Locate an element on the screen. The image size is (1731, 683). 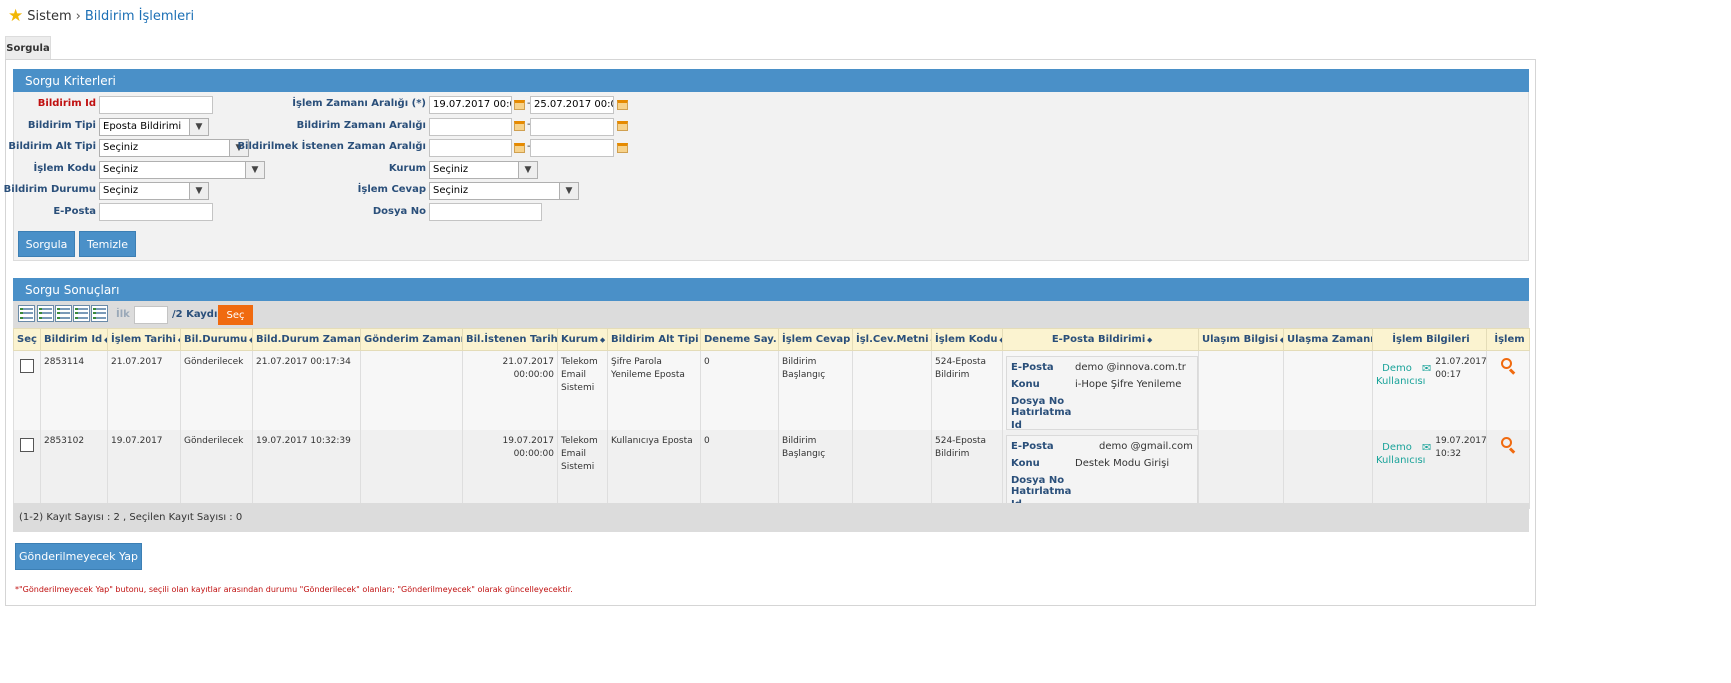
col-header: Bil.İstenen Tarih⬥ is located at coordinates (510, 339).